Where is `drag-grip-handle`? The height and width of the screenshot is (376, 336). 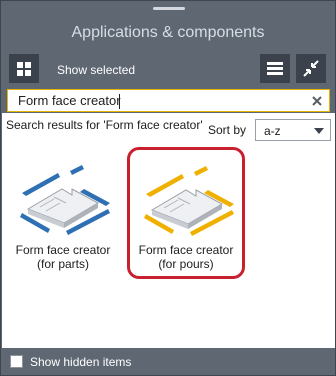
drag-grip-handle is located at coordinates (169, 8).